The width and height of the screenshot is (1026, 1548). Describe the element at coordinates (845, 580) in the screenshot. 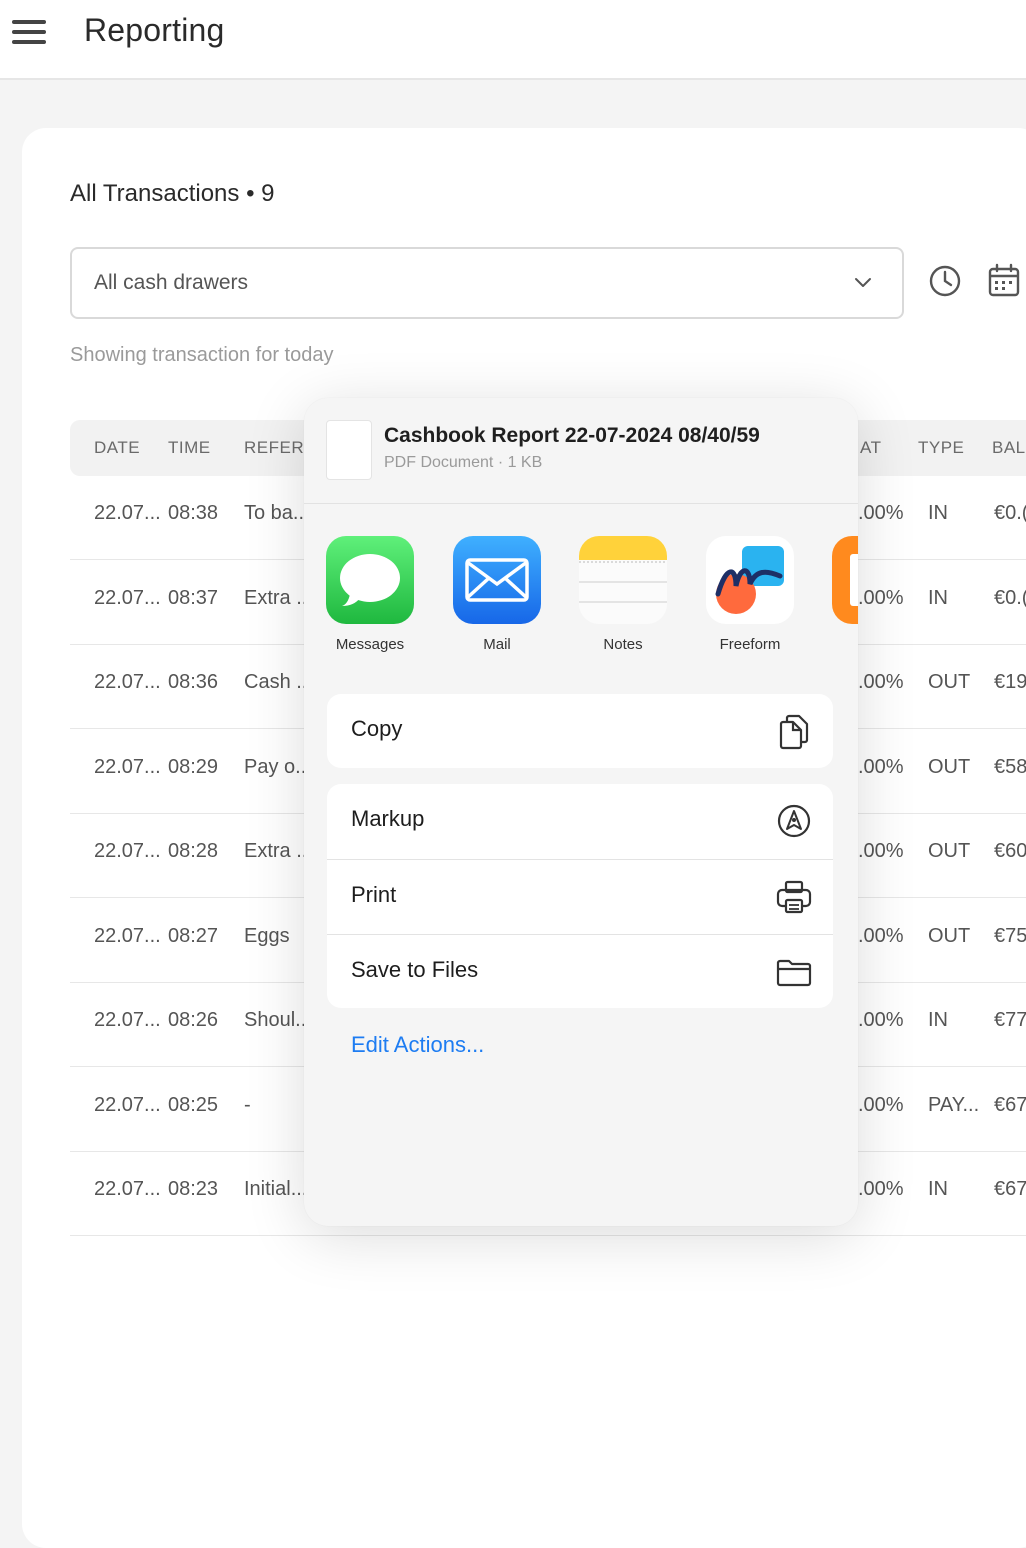

I see `books-icon` at that location.